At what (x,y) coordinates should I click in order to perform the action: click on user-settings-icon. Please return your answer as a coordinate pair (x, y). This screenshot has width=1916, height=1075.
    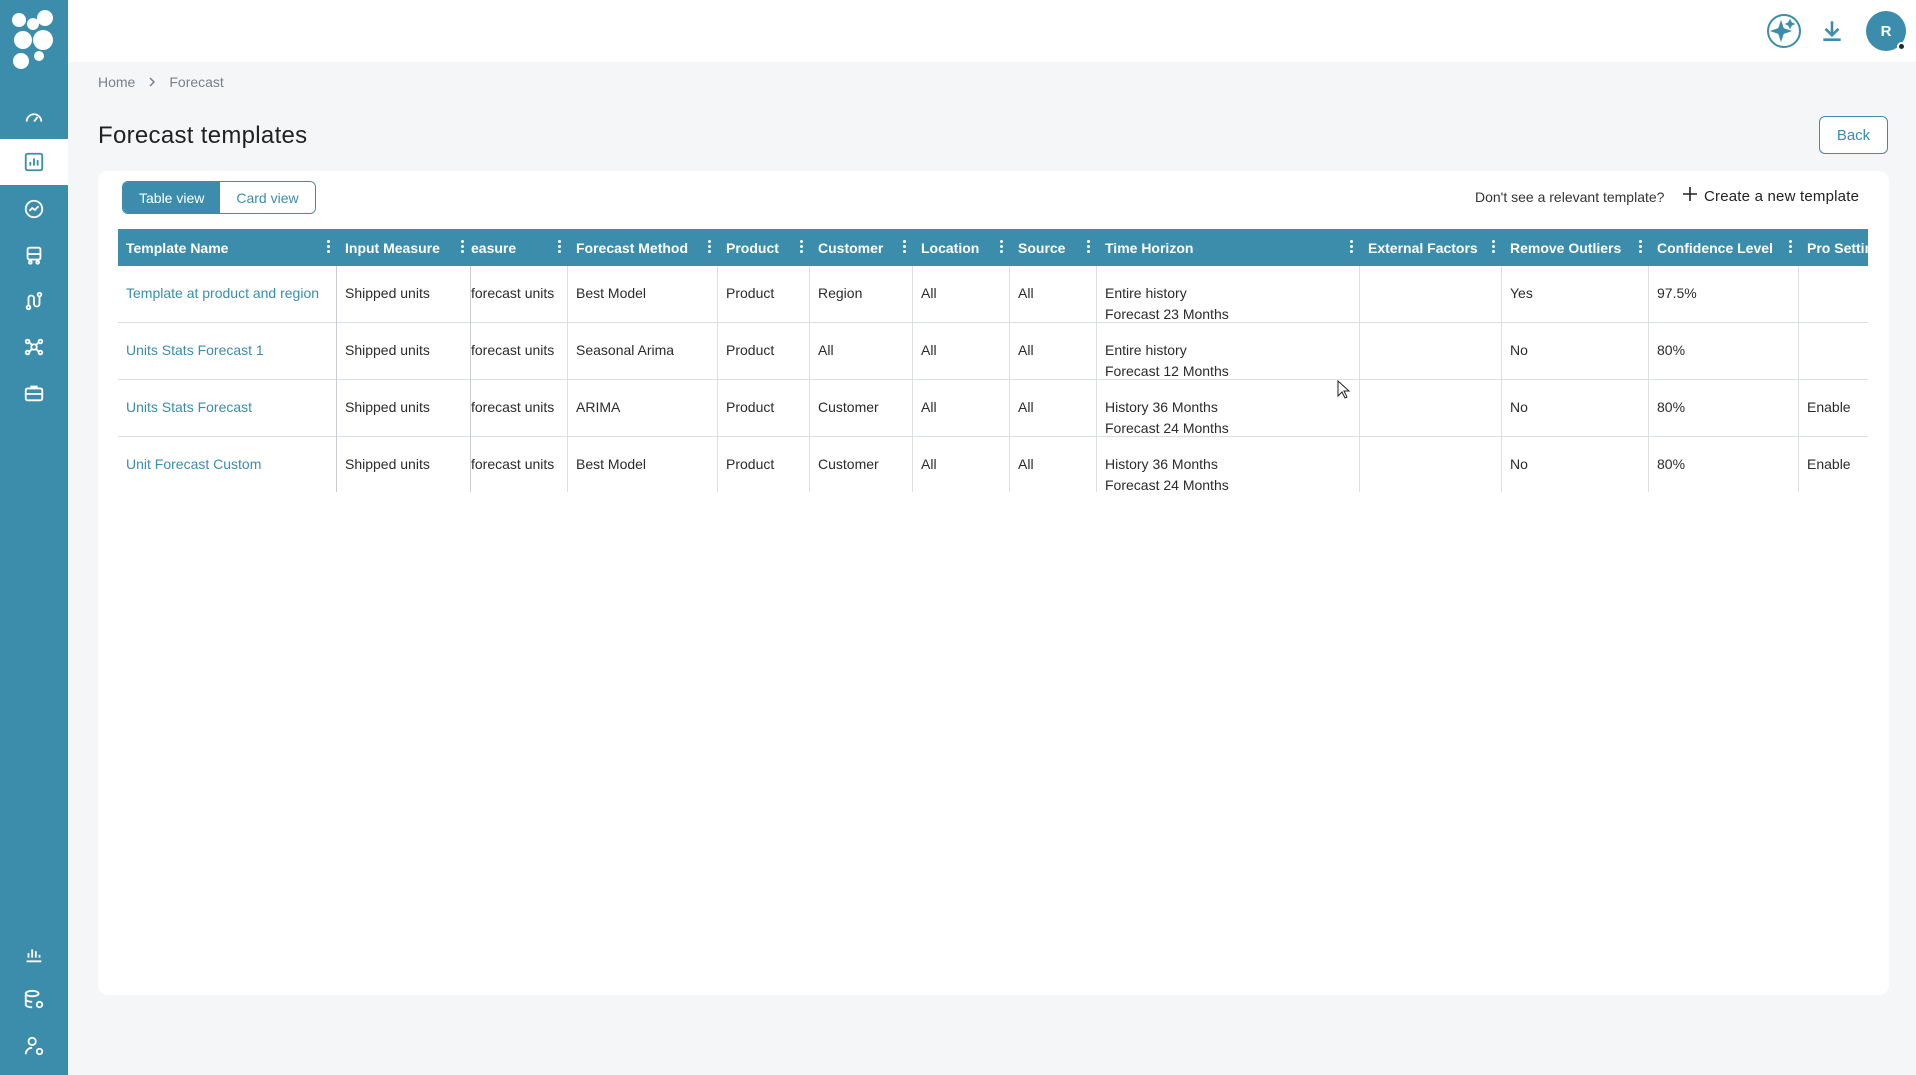
    Looking at the image, I should click on (34, 1046).